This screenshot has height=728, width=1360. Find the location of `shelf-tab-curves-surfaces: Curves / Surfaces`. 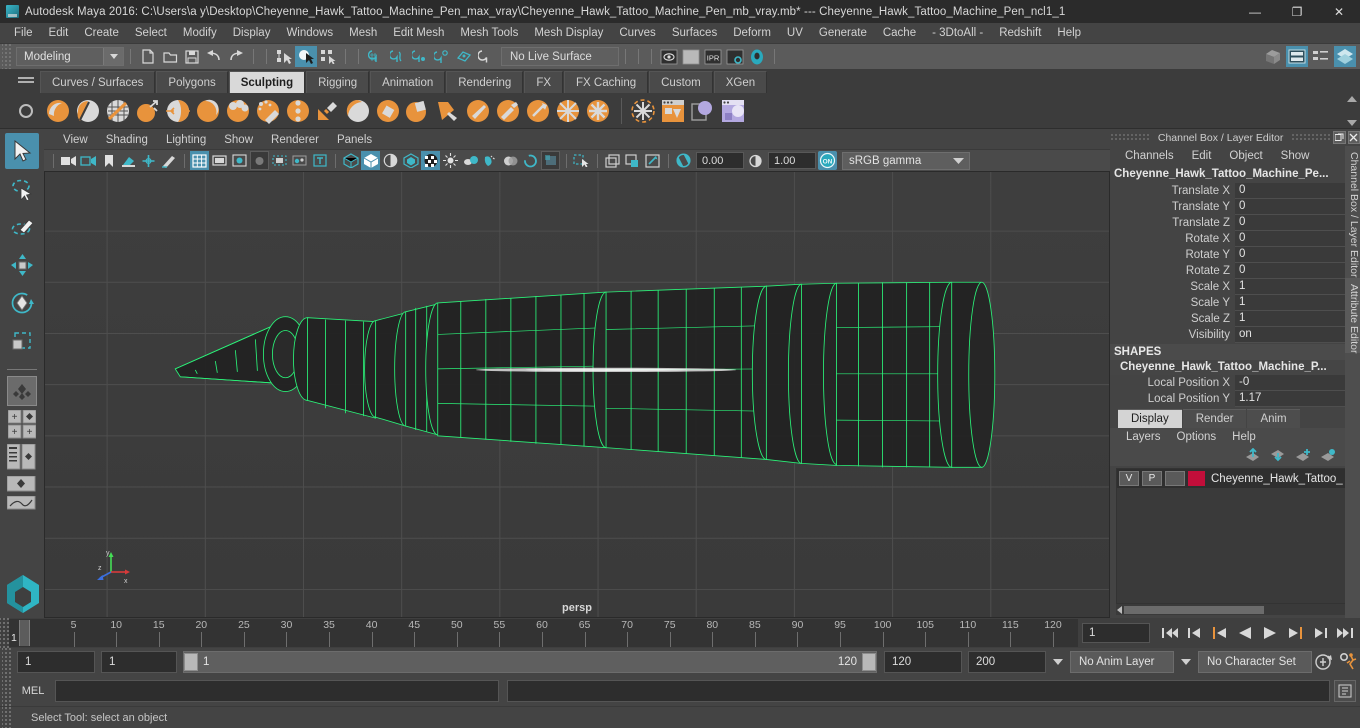

shelf-tab-curves-surfaces: Curves / Surfaces is located at coordinates (98, 82).